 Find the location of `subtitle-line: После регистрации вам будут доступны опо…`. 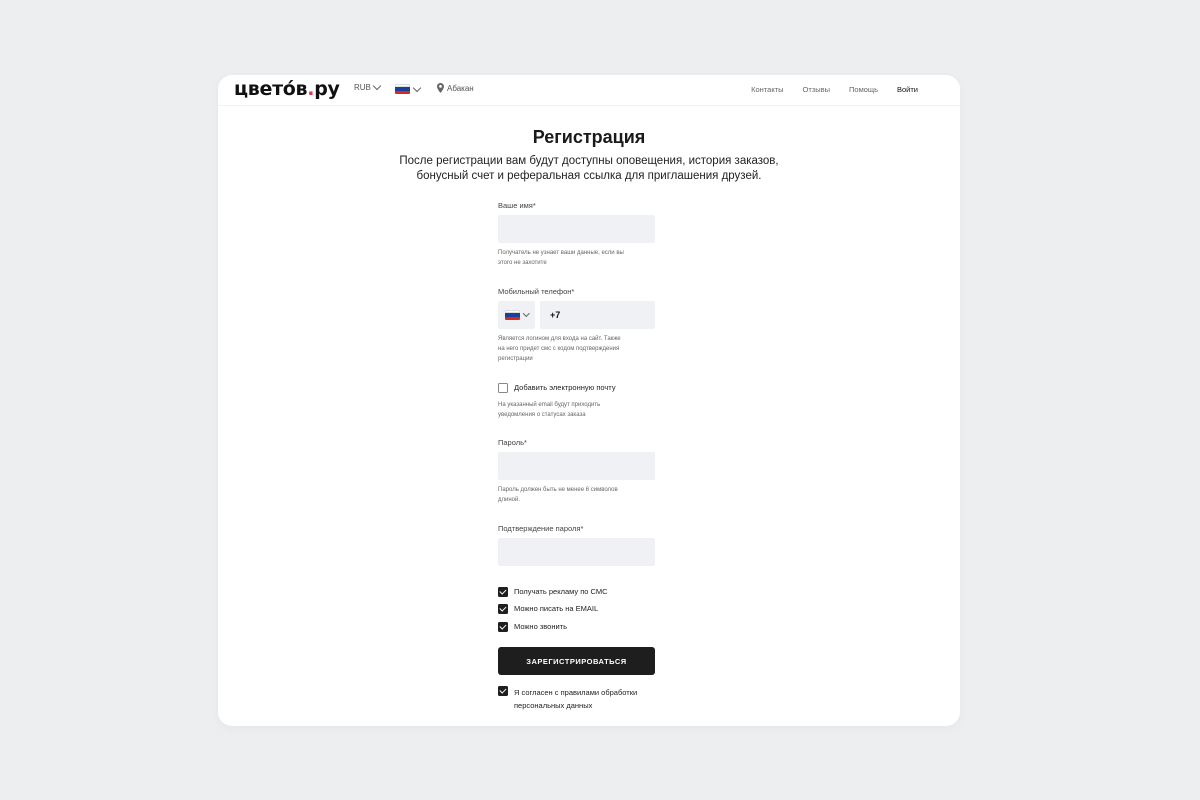

subtitle-line: После регистрации вам будут доступны опо… is located at coordinates (589, 161).